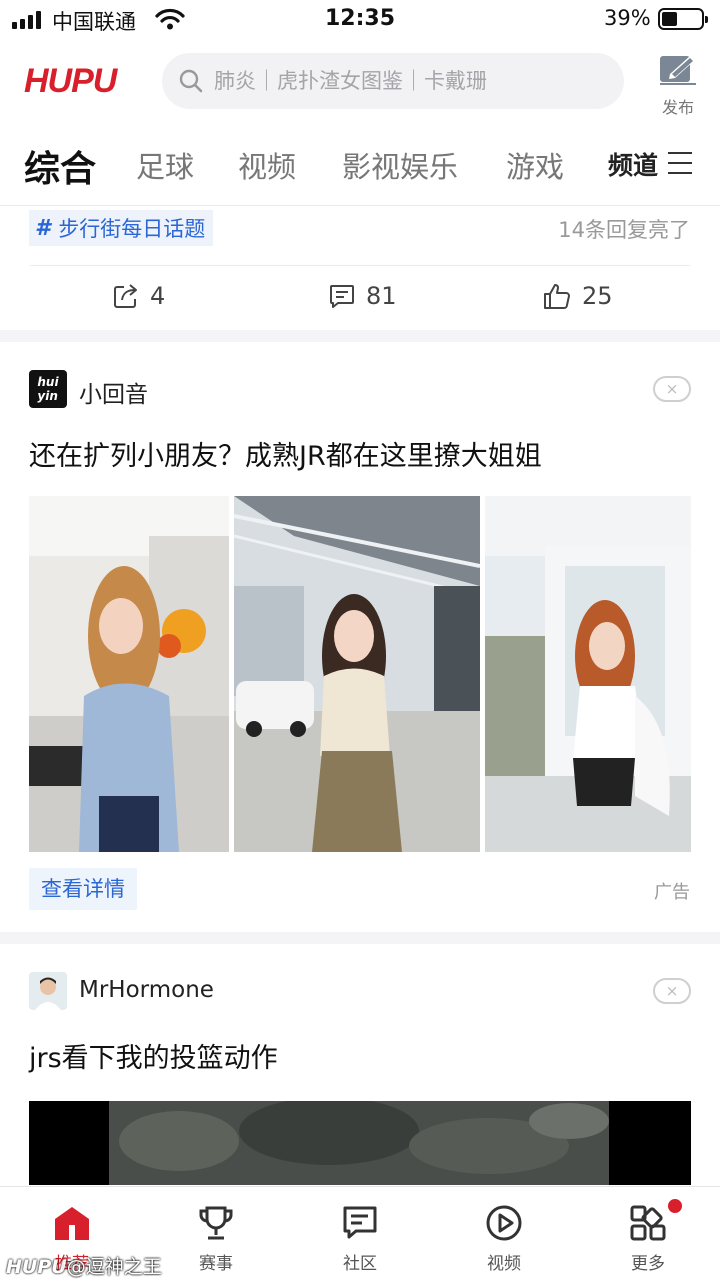  What do you see at coordinates (191, 81) in the screenshot?
I see `search-icon` at bounding box center [191, 81].